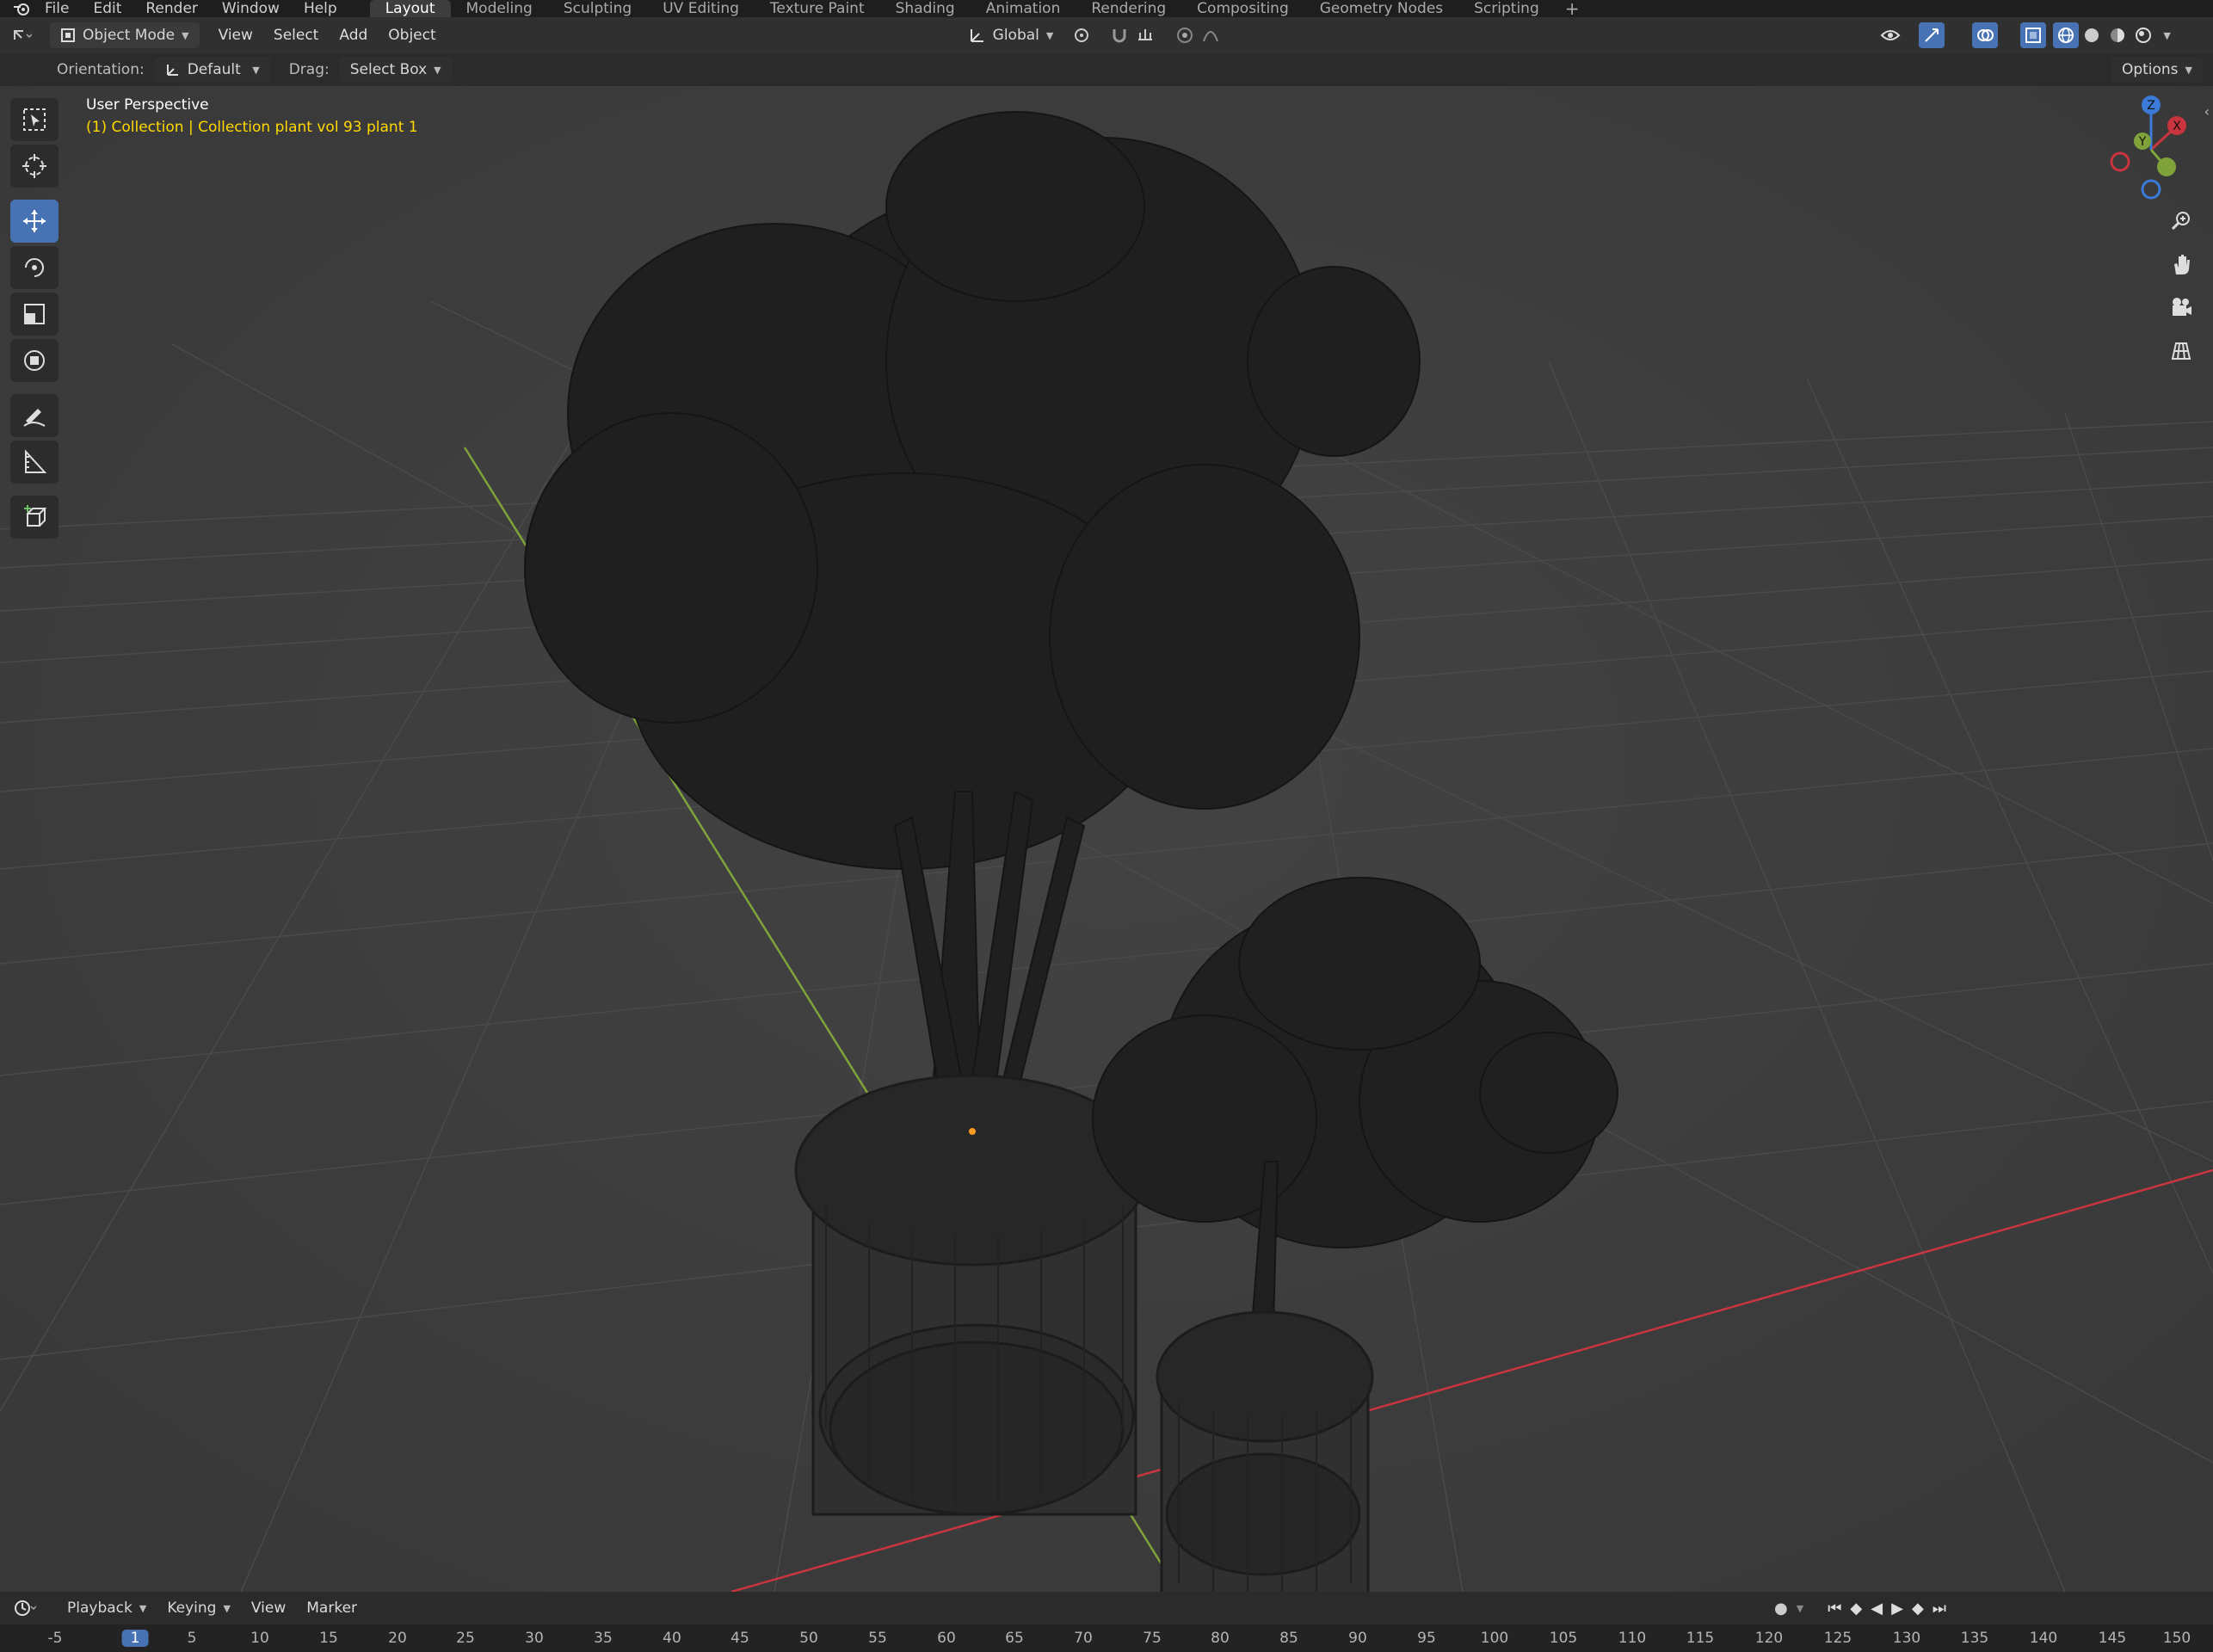  Describe the element at coordinates (1856, 1609) in the screenshot. I see `previous-keyframe-icon: ◆` at that location.